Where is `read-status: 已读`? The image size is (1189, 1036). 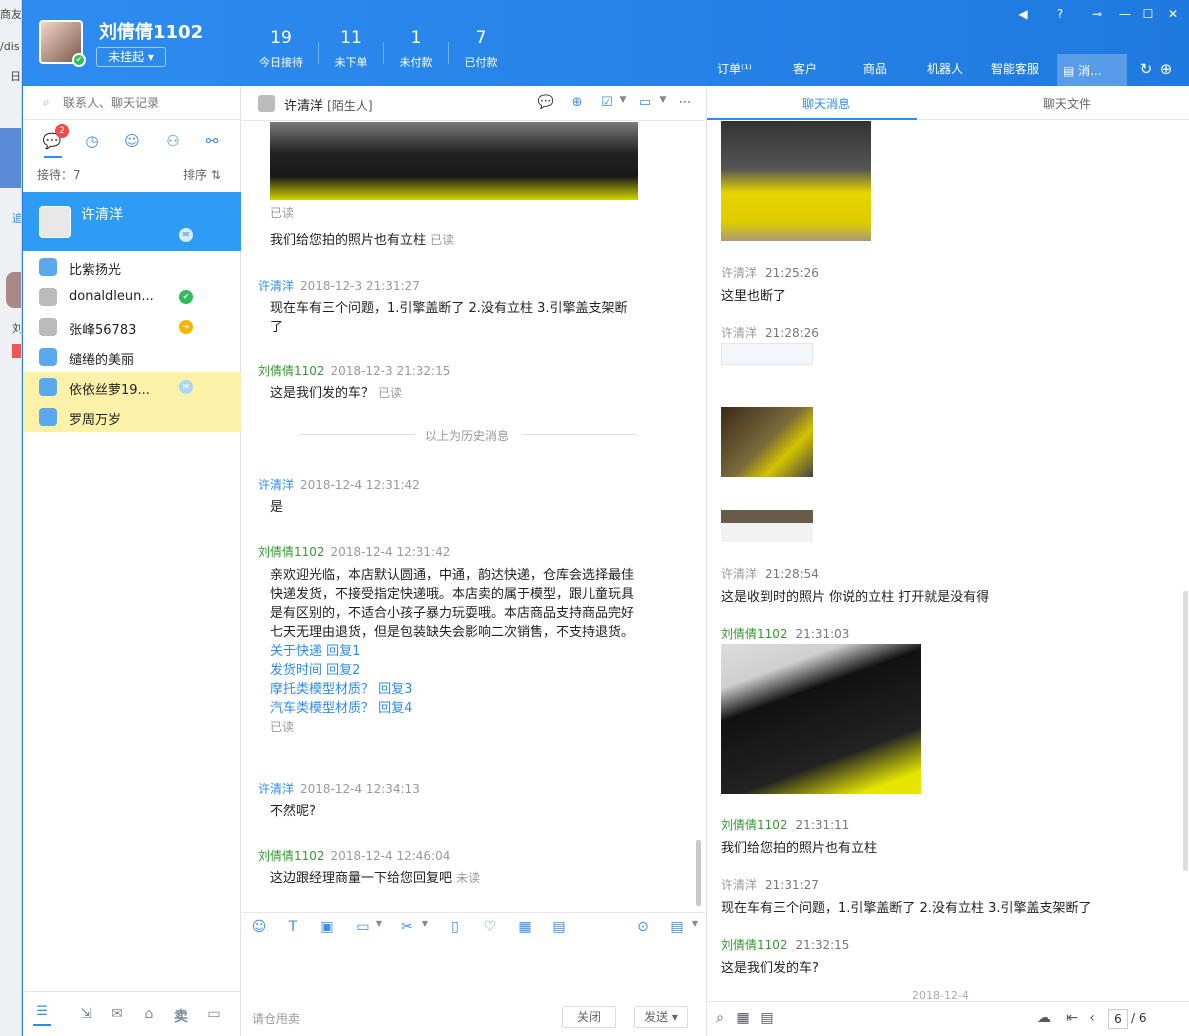
read-status: 已读 is located at coordinates (282, 213).